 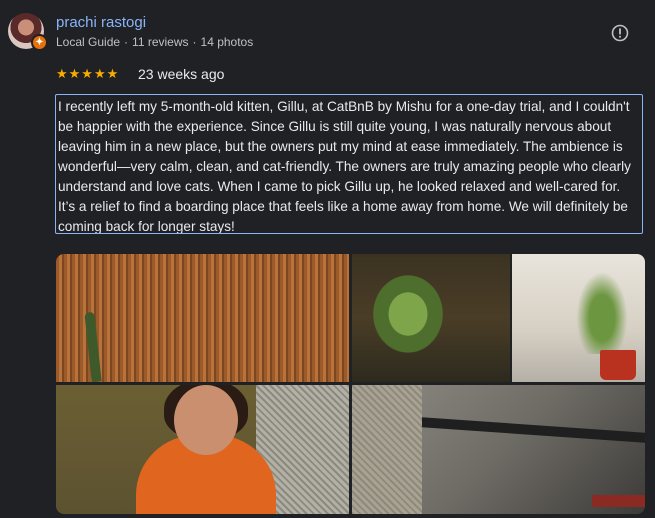 What do you see at coordinates (181, 74) in the screenshot?
I see `review-date: 23 weeks ago` at bounding box center [181, 74].